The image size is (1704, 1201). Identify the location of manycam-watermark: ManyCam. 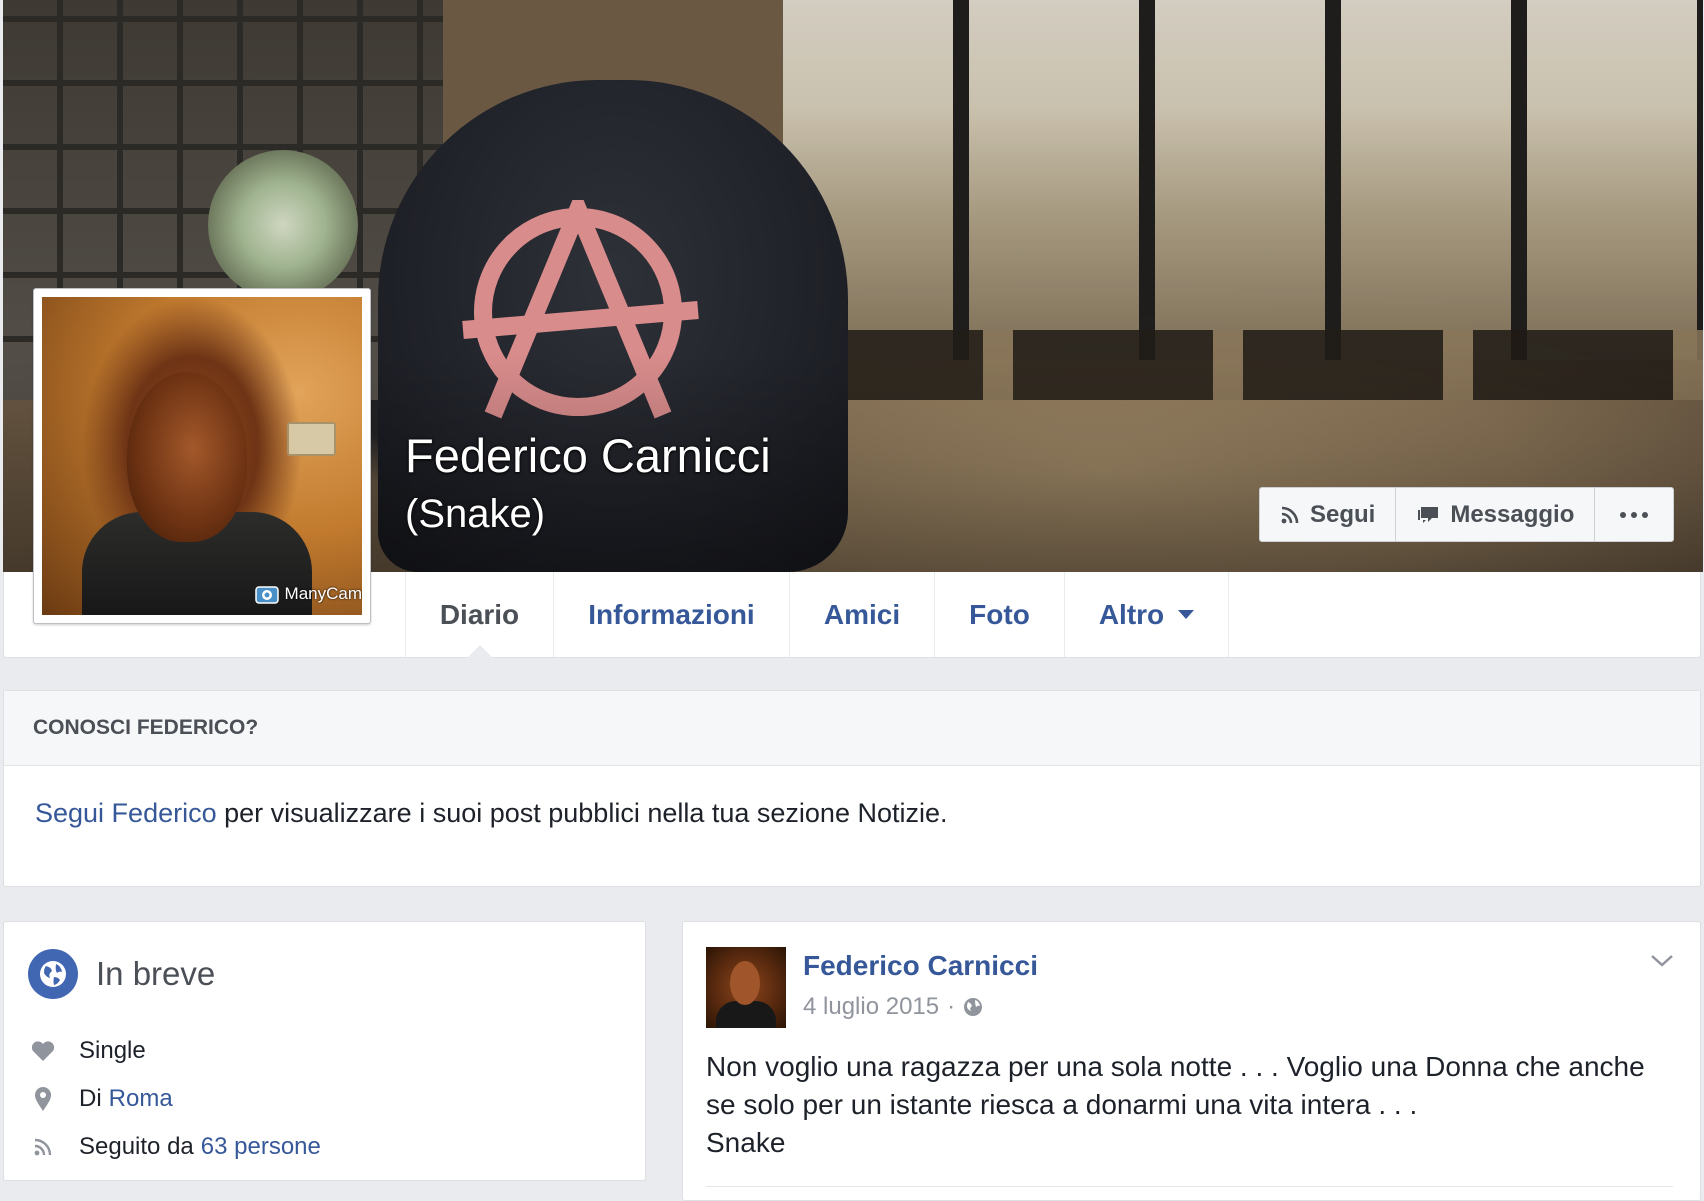
(308, 594).